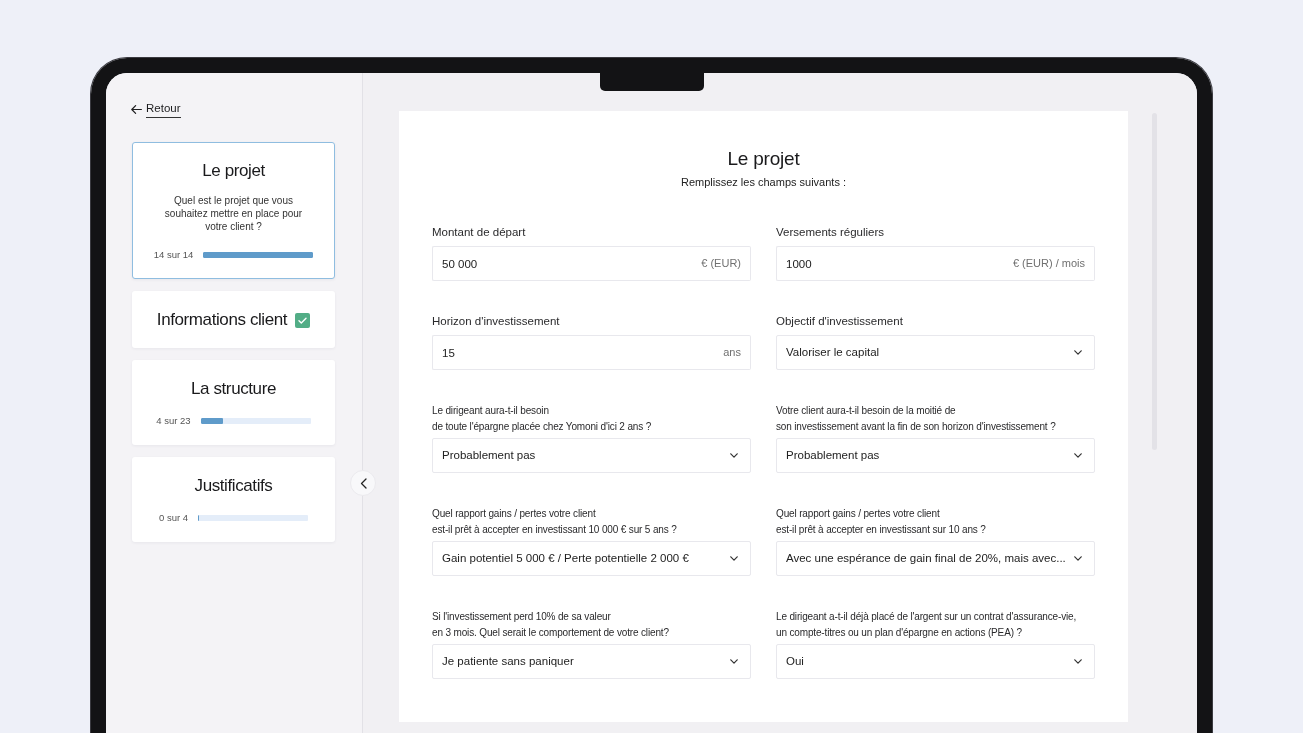 This screenshot has width=1303, height=733. I want to click on amount-input: 15, so click(575, 352).